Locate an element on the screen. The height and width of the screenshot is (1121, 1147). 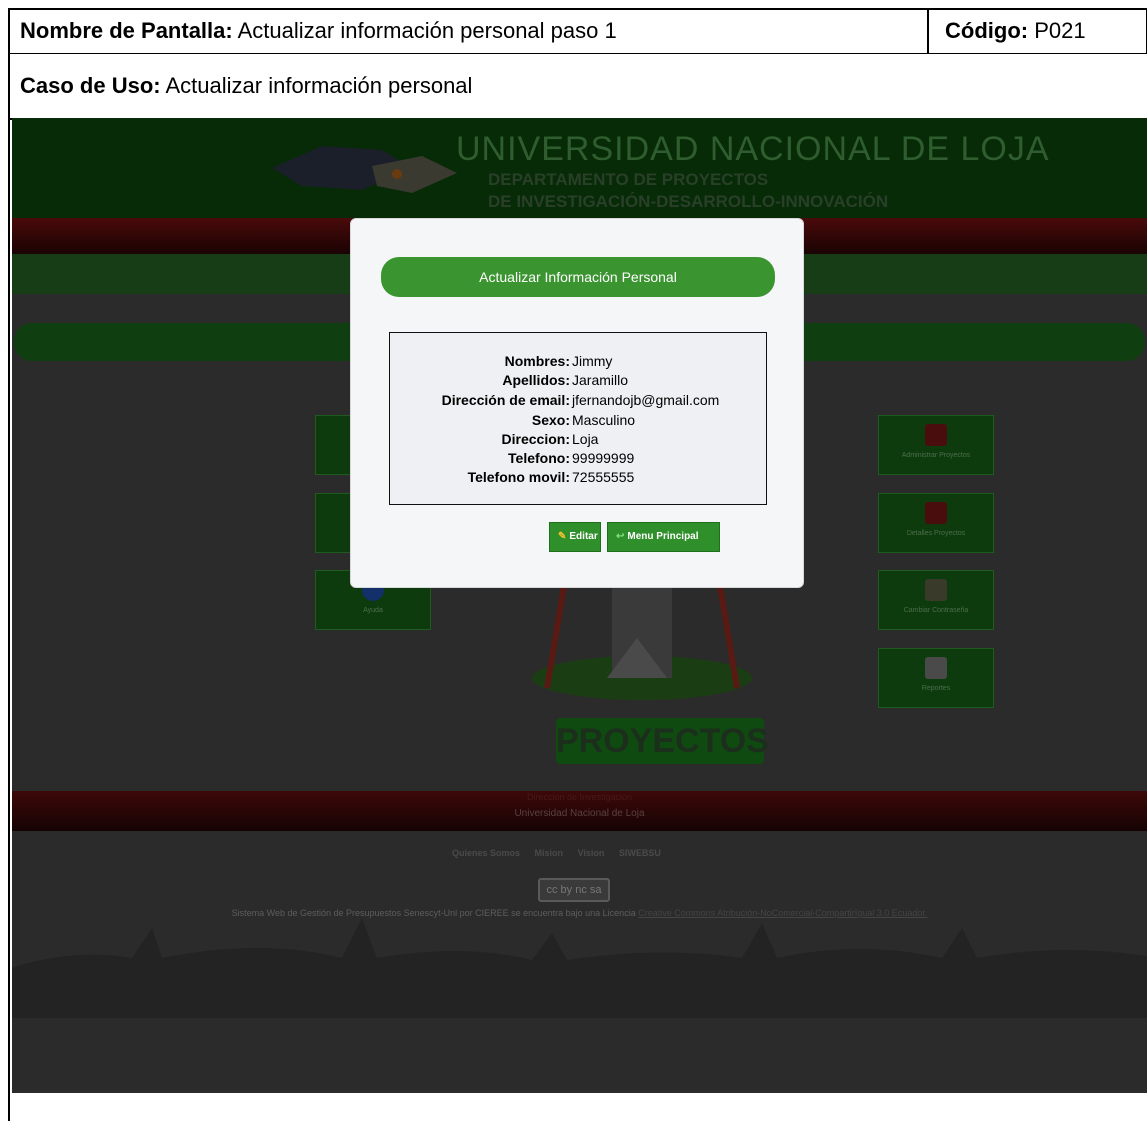
department-line-2: DE INVESTIGACIÓN-DESARROLLO-INNOVACIÓN is located at coordinates (688, 201).